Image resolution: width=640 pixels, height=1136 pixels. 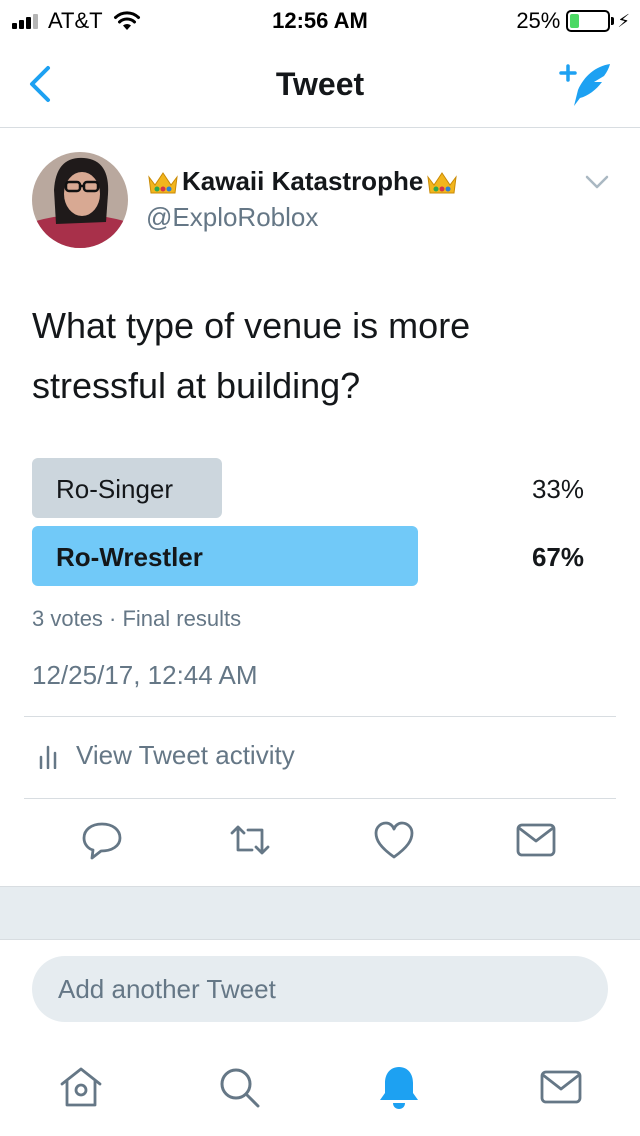 What do you see at coordinates (623, 20) in the screenshot?
I see `charging-bolt-icon: ⚡` at bounding box center [623, 20].